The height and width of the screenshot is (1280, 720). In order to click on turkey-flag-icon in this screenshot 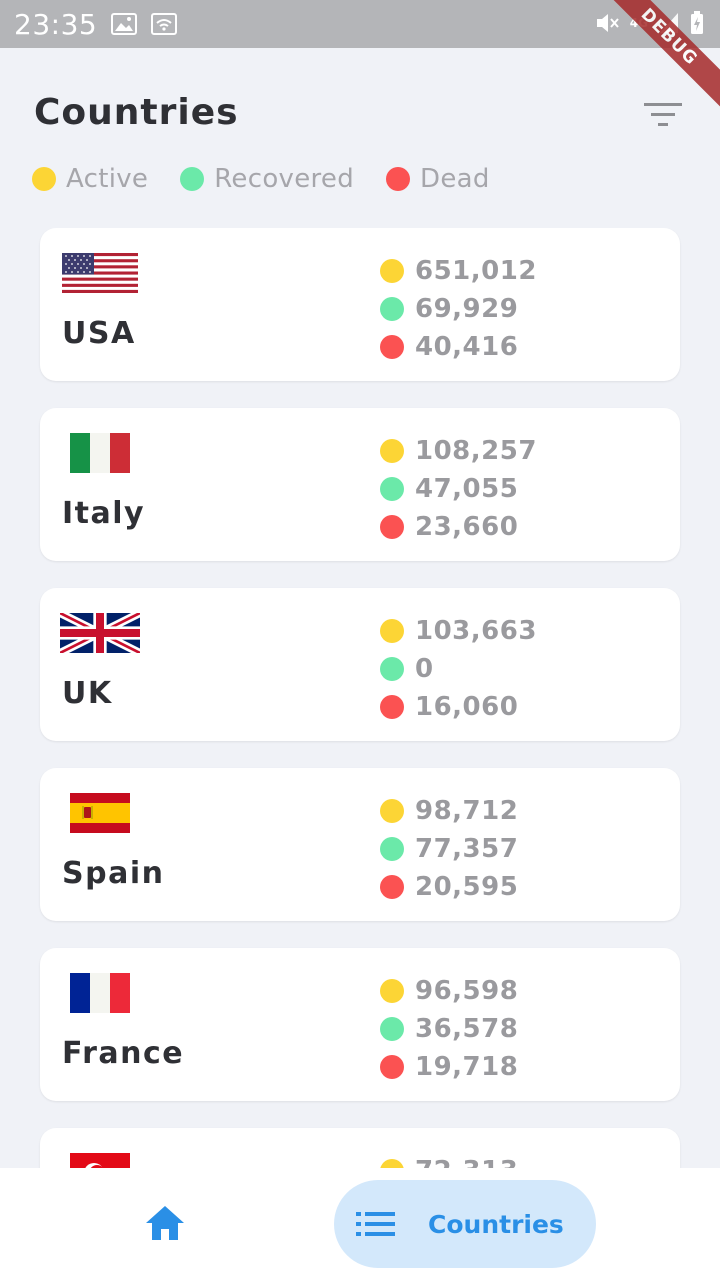, I will do `click(100, 1160)`.